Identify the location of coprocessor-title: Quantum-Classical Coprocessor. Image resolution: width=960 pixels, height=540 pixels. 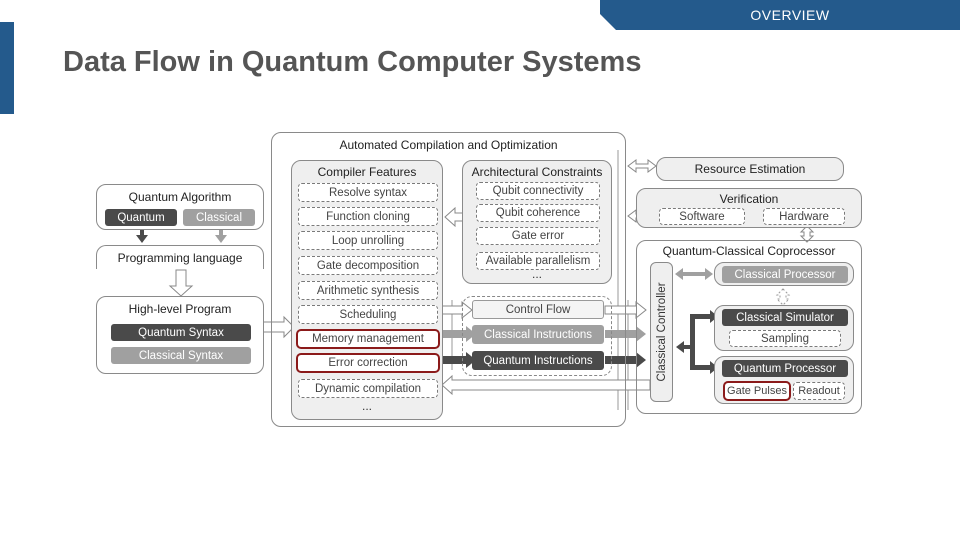
(749, 251).